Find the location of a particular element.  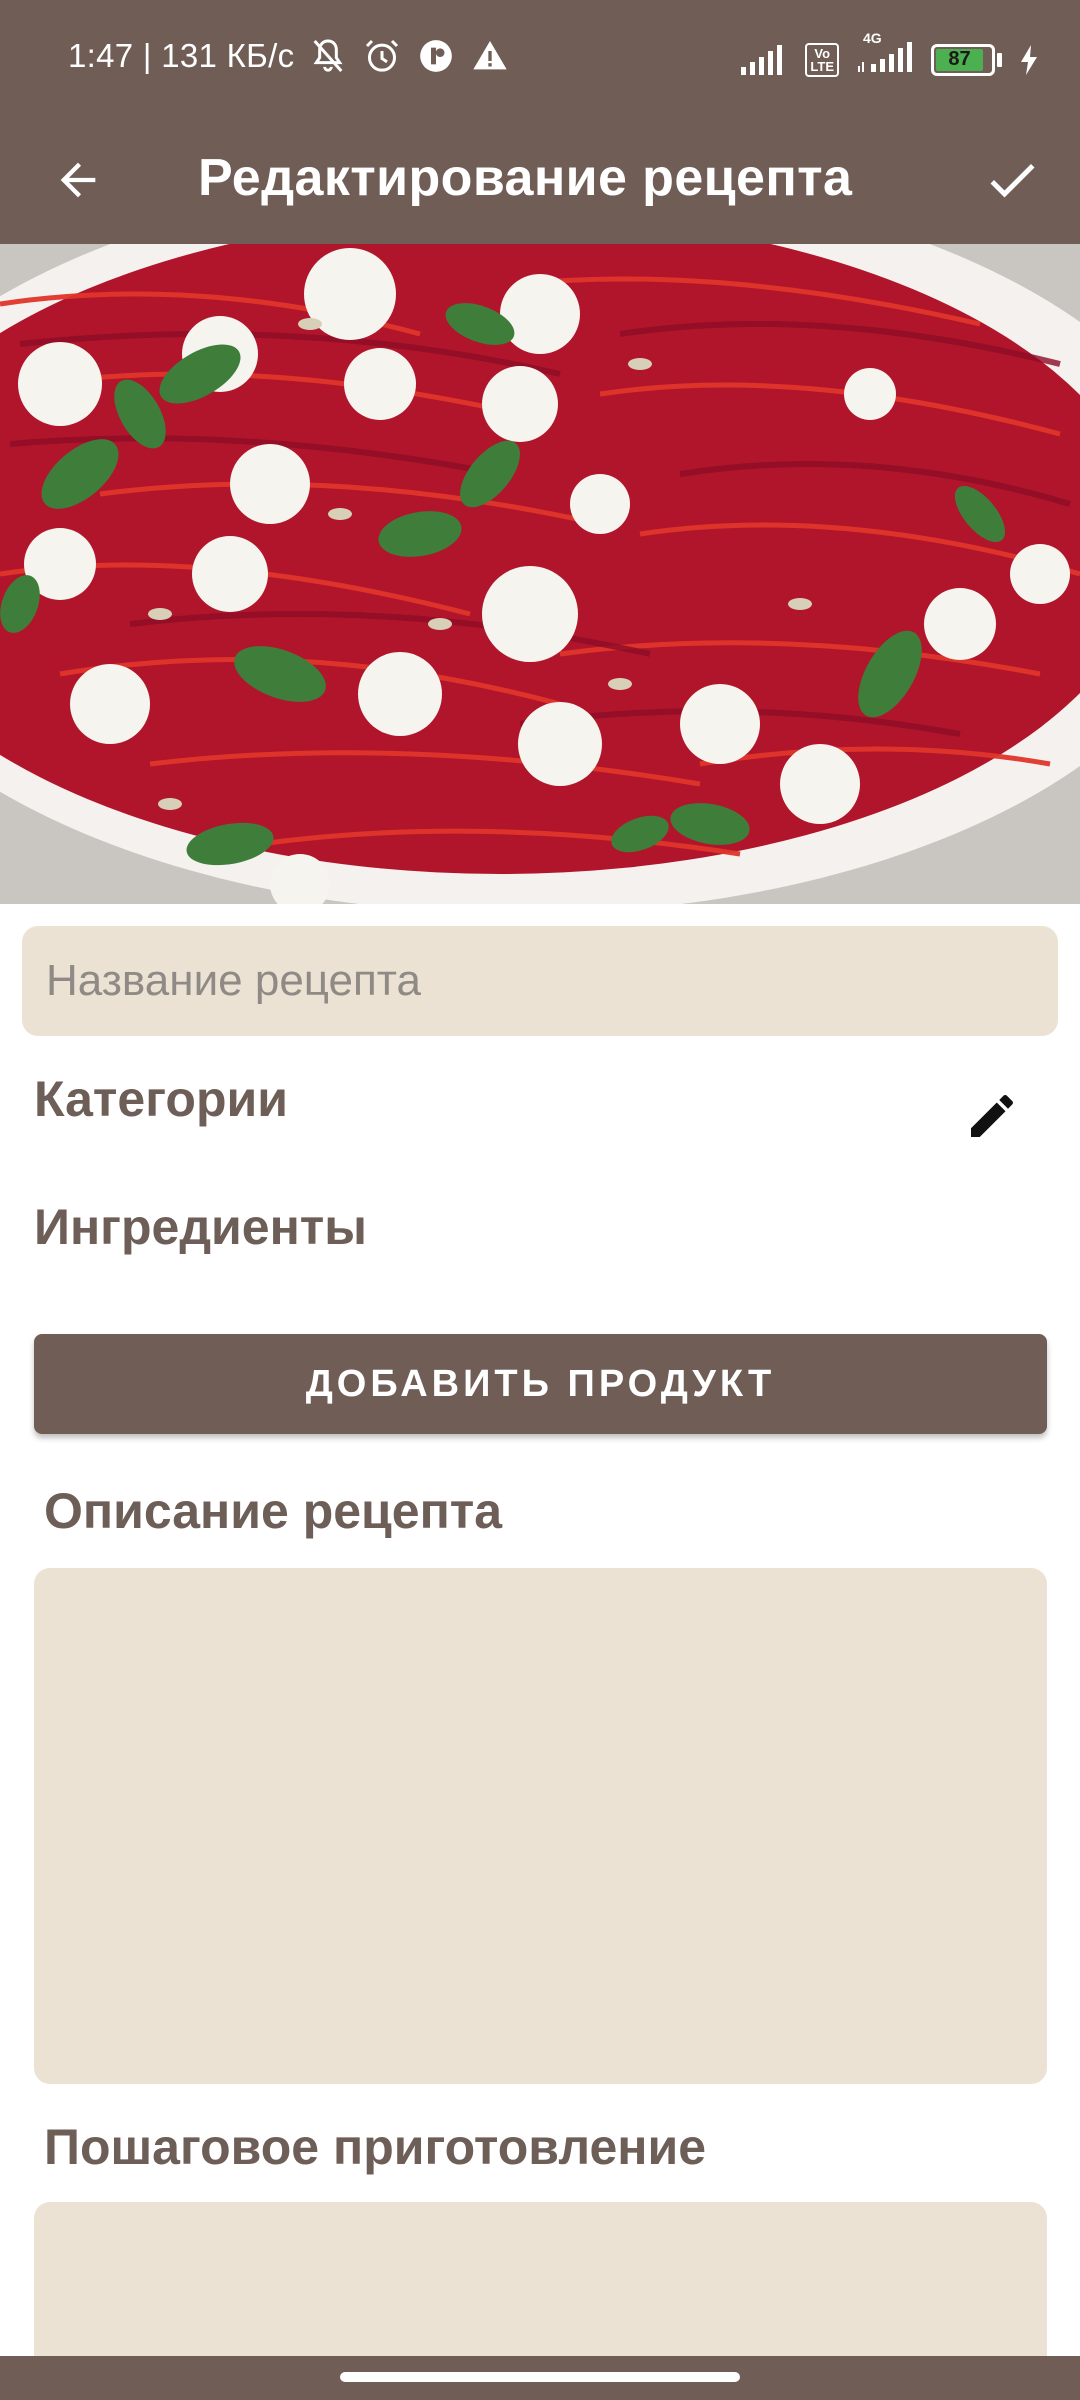

app-bar: Редактирование рецепта is located at coordinates (540, 182).